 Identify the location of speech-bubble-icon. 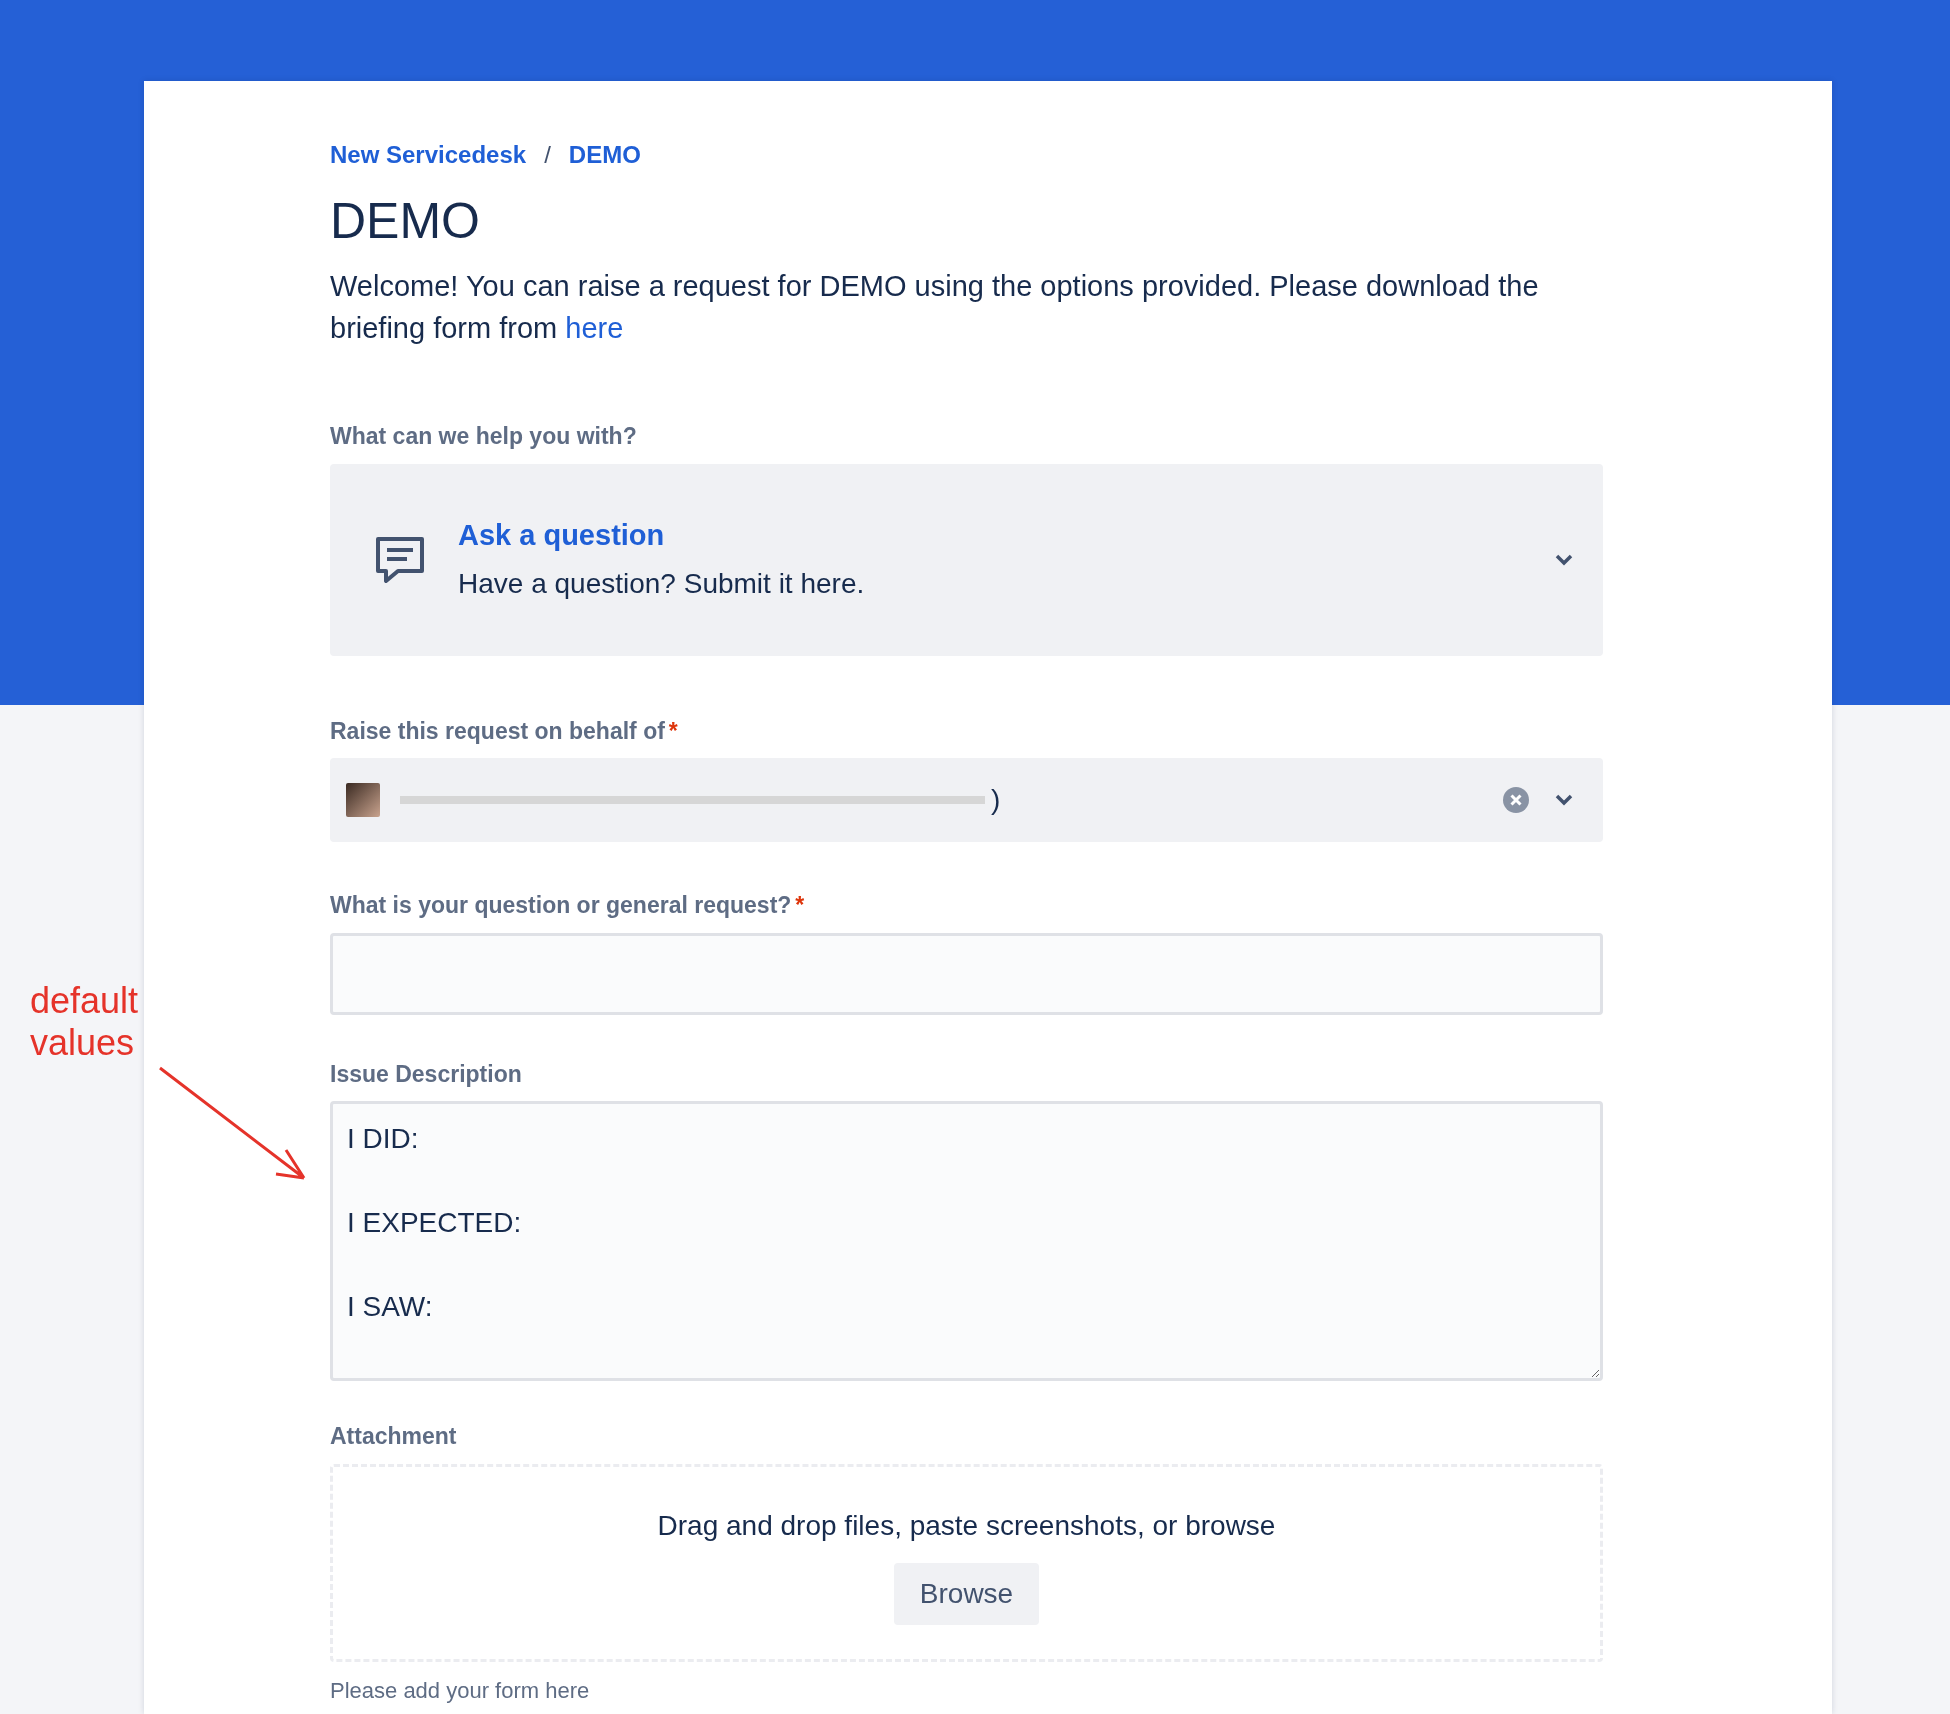
(400, 559).